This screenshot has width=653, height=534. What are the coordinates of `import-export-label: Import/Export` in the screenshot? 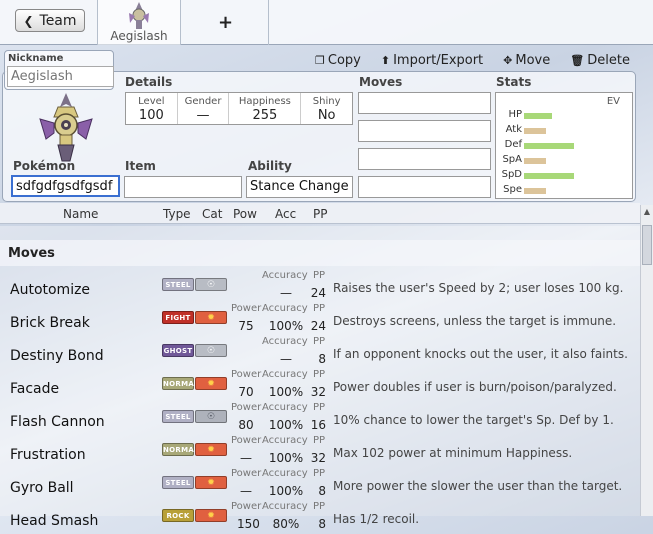 It's located at (438, 60).